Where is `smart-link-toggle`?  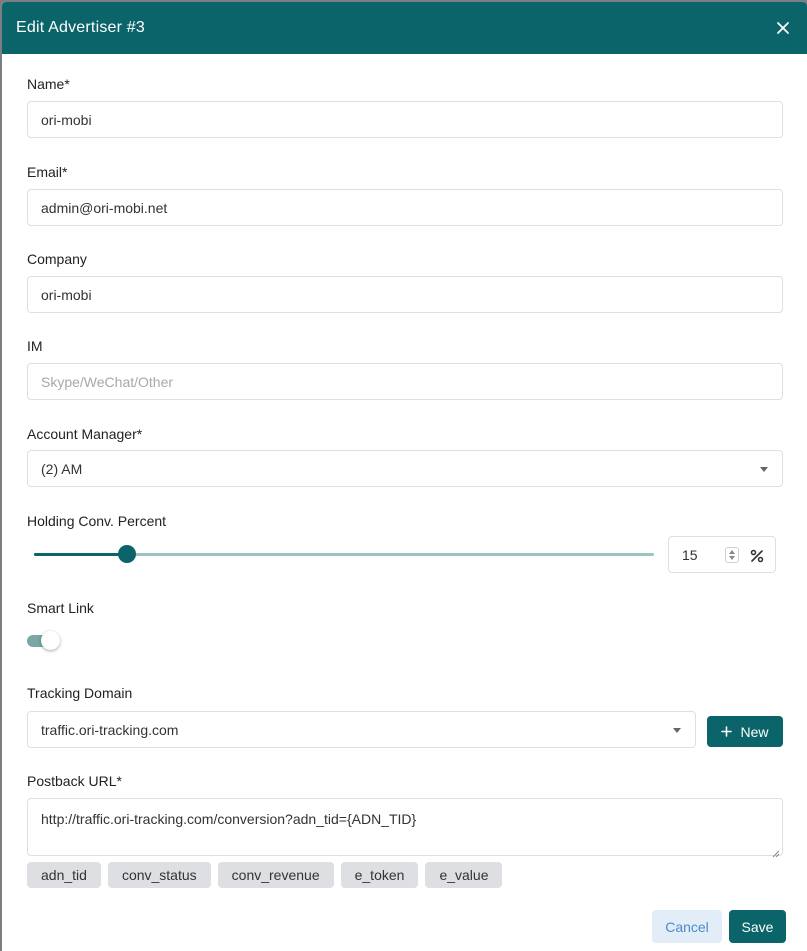 smart-link-toggle is located at coordinates (43, 640).